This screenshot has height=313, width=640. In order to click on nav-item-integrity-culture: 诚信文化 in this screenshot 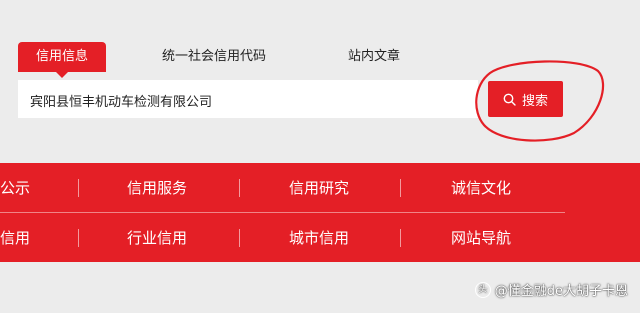, I will do `click(481, 187)`.